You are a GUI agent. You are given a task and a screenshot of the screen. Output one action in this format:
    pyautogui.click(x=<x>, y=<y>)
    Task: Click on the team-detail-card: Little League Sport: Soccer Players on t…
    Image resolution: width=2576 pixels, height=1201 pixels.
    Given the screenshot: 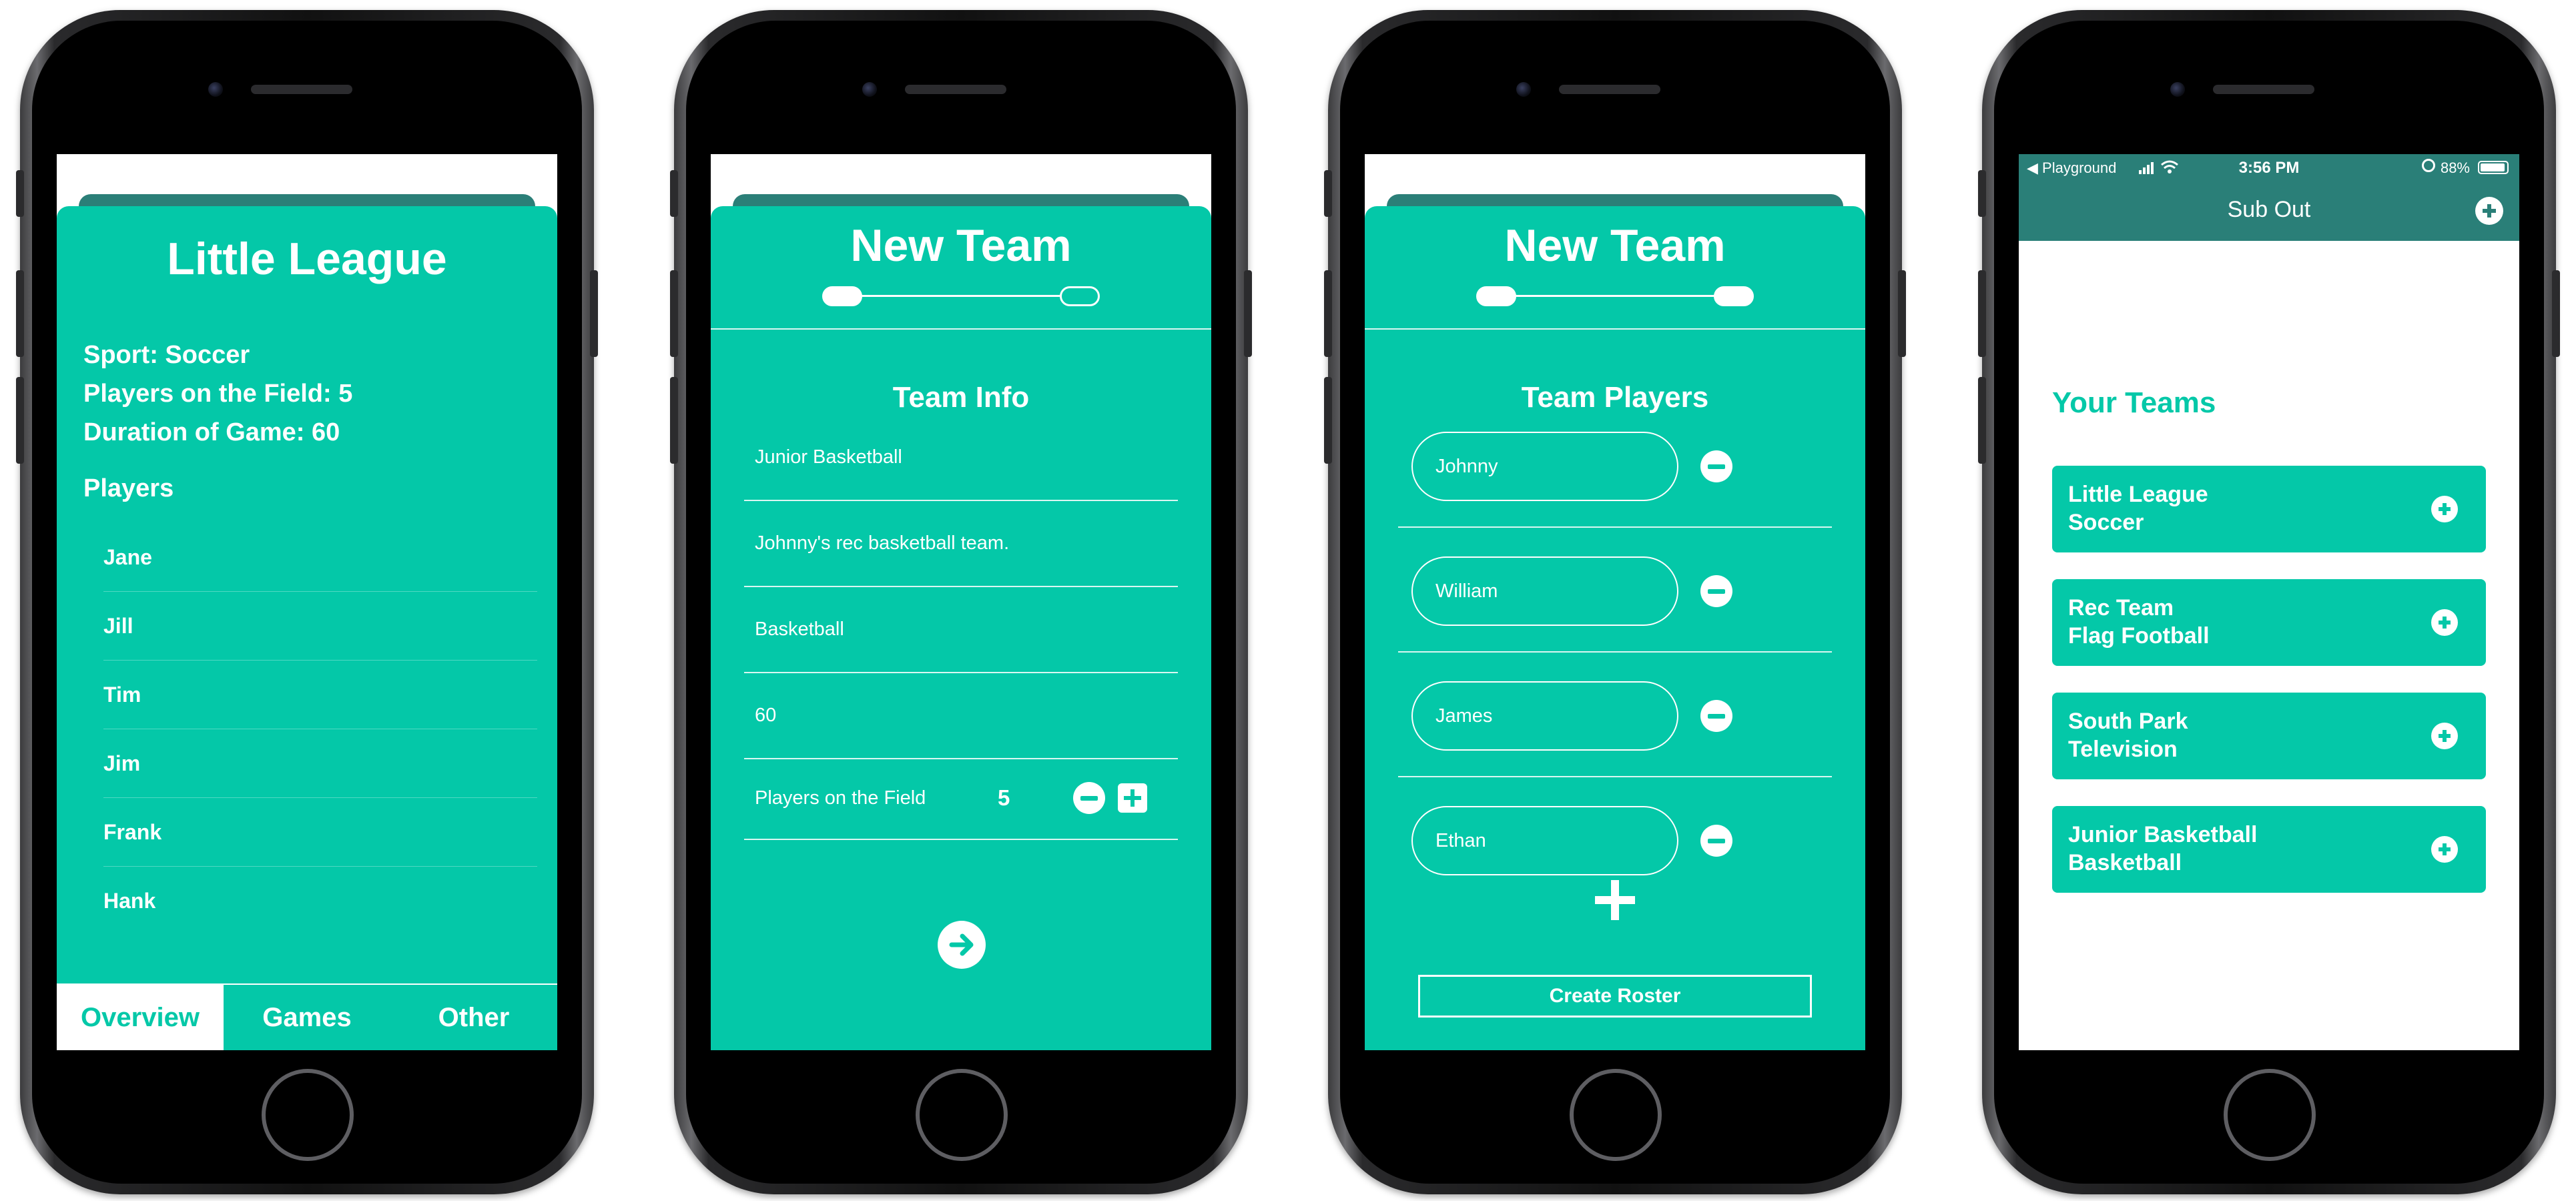 What is the action you would take?
    pyautogui.click(x=307, y=628)
    